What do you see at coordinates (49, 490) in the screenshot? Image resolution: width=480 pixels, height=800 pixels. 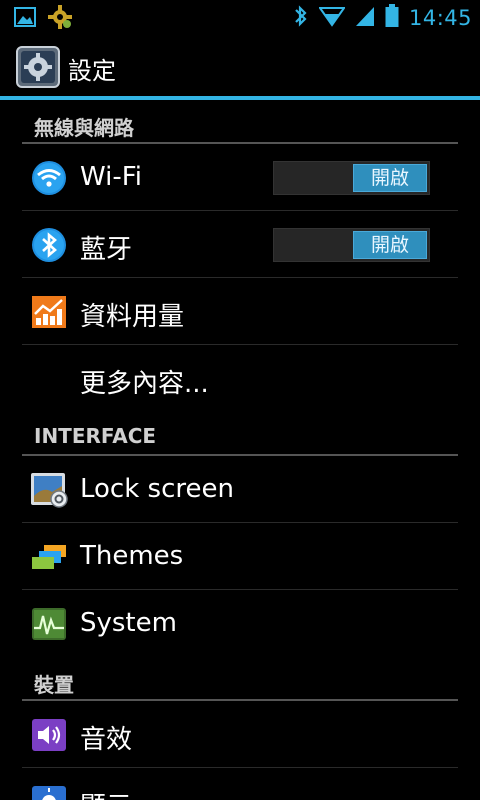 I see `lock-screen-icon` at bounding box center [49, 490].